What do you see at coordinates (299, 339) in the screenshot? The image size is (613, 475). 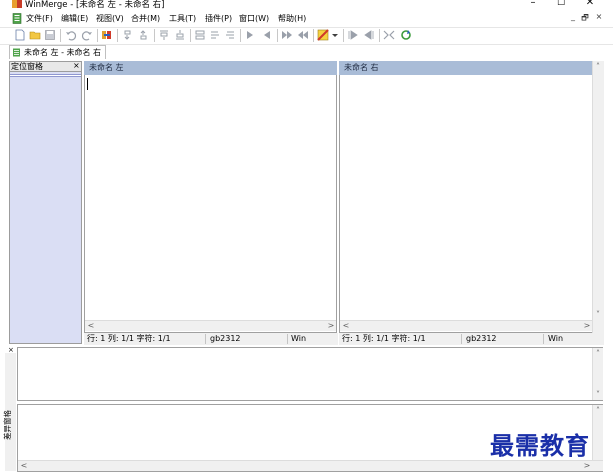 I see `left-eol-type: Win` at bounding box center [299, 339].